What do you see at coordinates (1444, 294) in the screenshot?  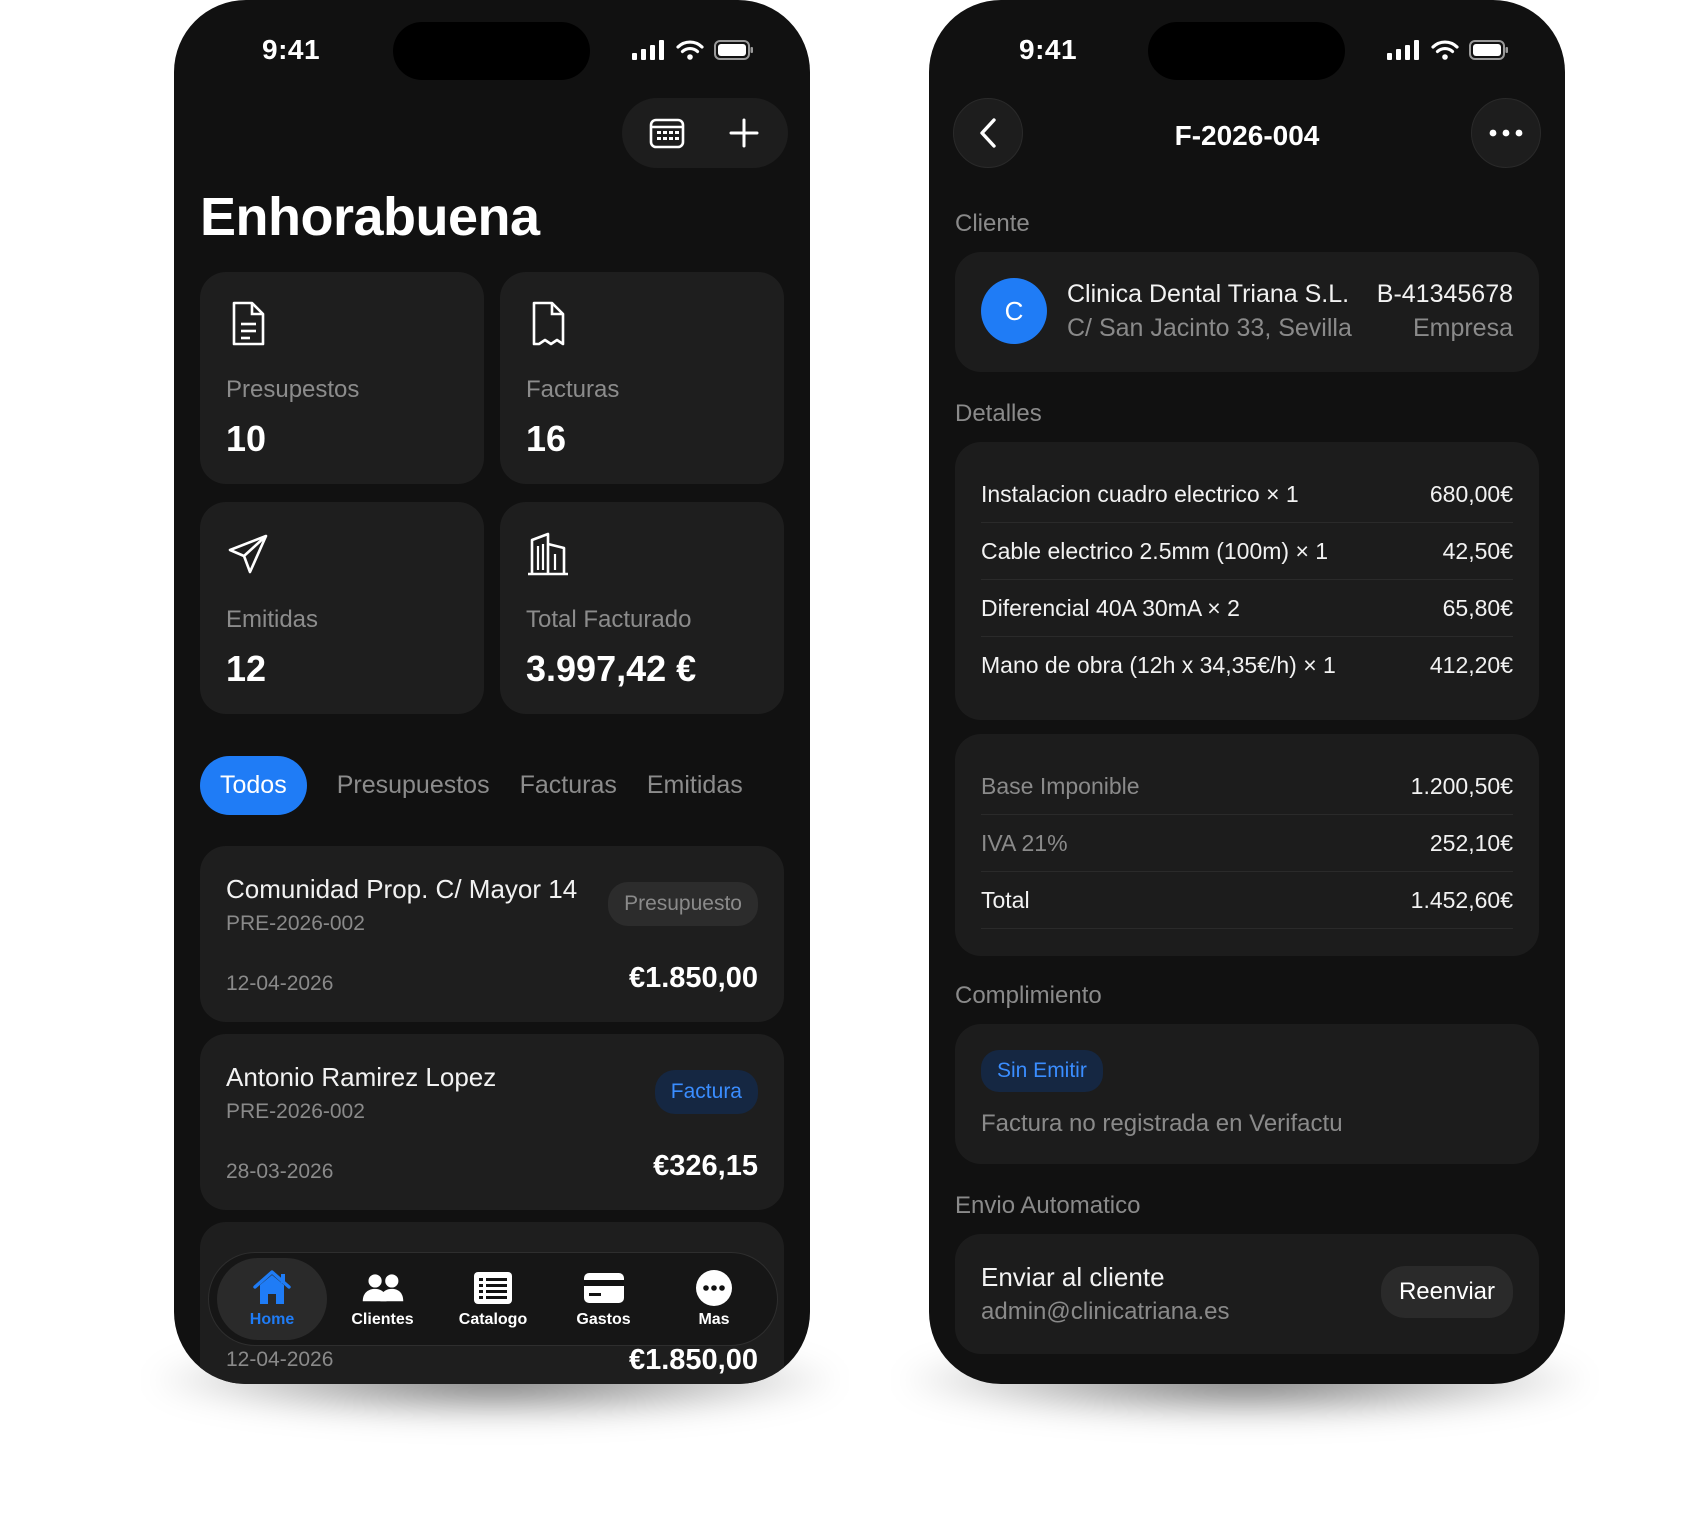 I see `client-nif: B-41345678` at bounding box center [1444, 294].